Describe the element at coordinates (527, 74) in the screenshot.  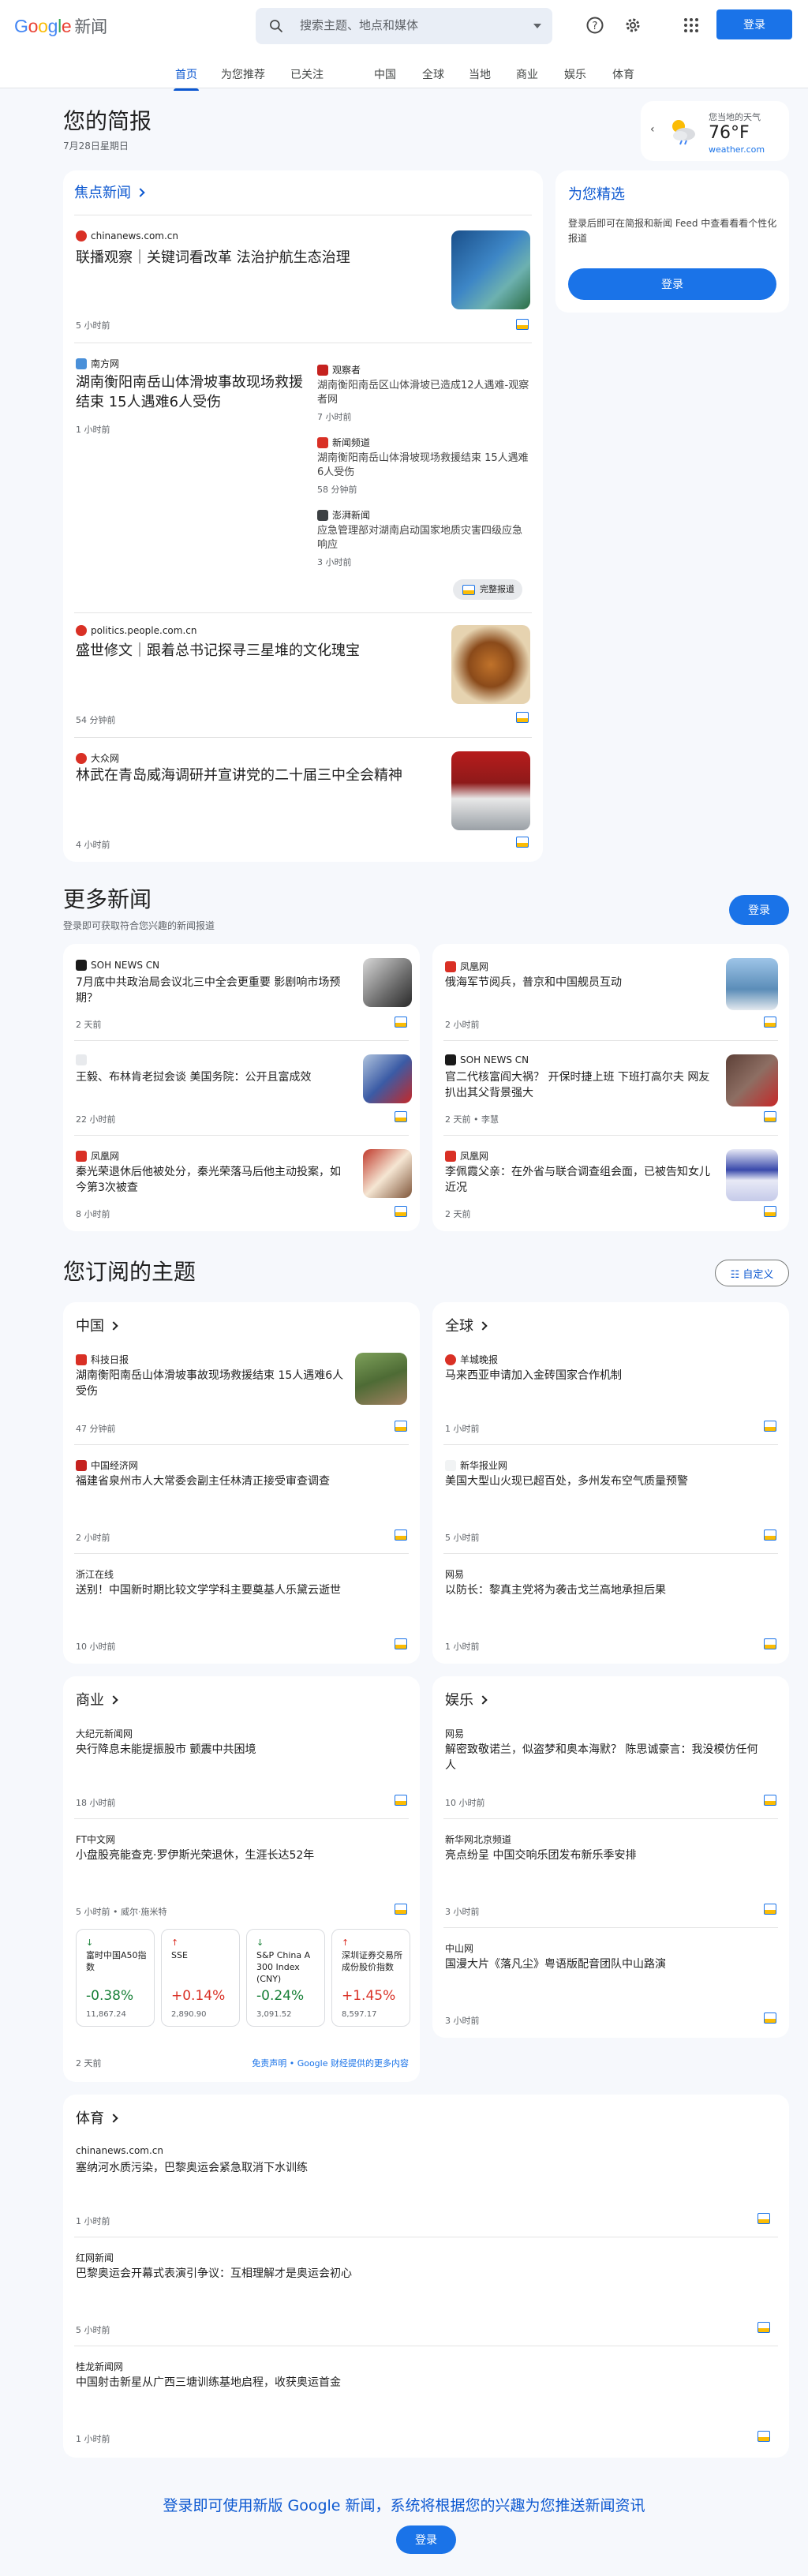
I see `tab-business: 商业` at that location.